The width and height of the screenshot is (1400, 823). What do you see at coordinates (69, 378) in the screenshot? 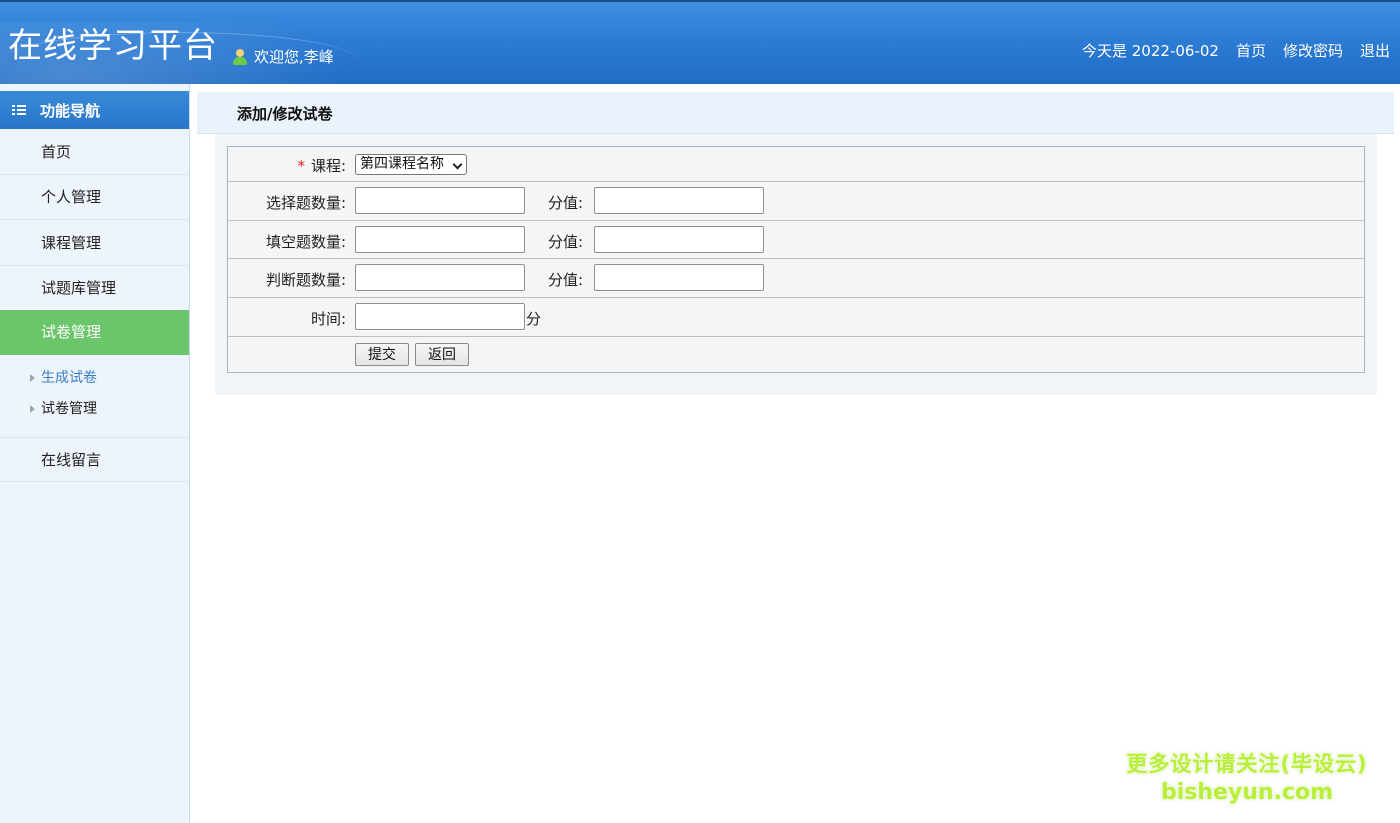
I see `sidebar-subitem-label: 生成试卷` at bounding box center [69, 378].